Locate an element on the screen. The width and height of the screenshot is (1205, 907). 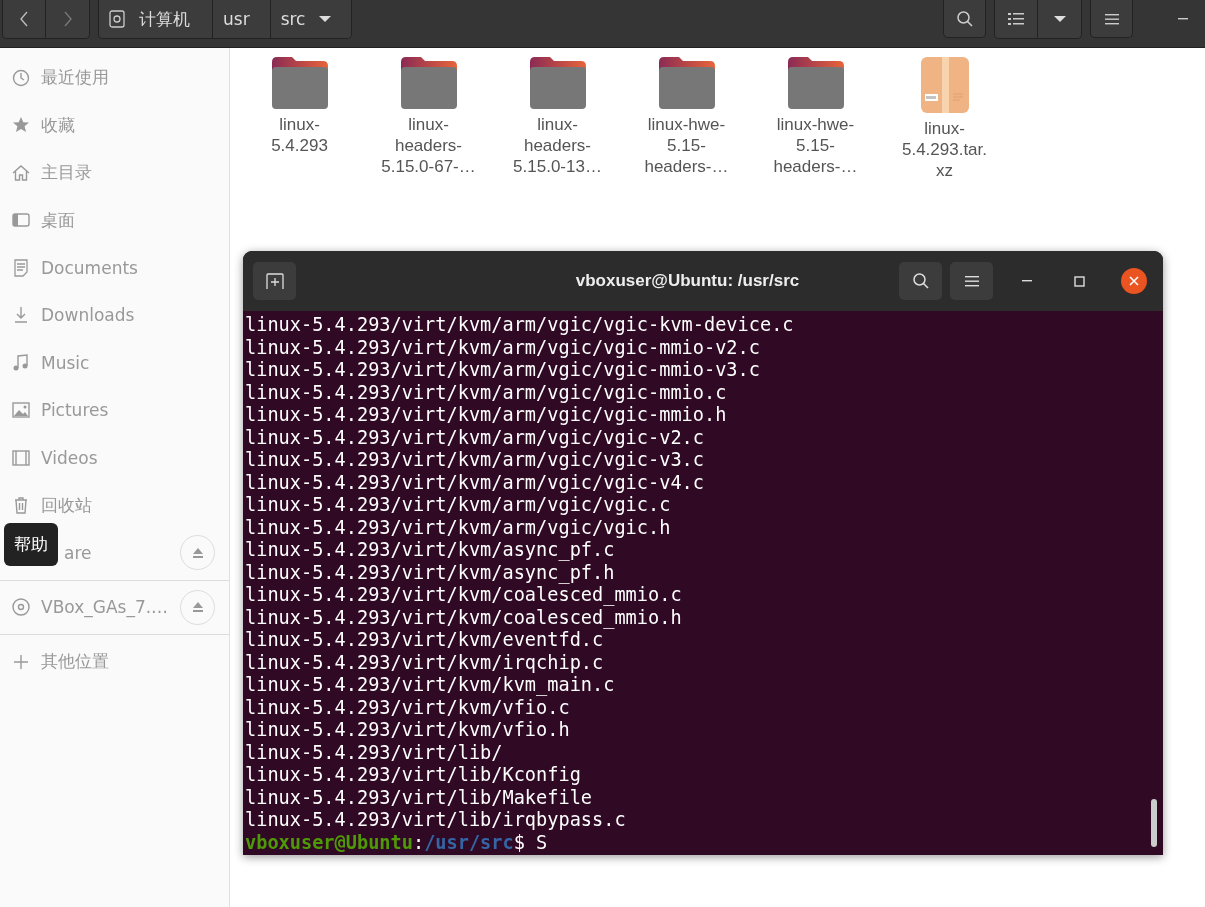
back-icon is located at coordinates (24, 19).